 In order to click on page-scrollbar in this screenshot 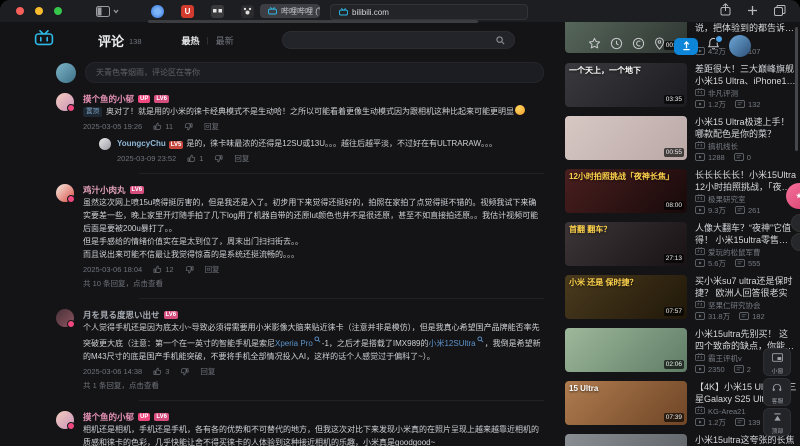, I will do `click(796, 89)`.